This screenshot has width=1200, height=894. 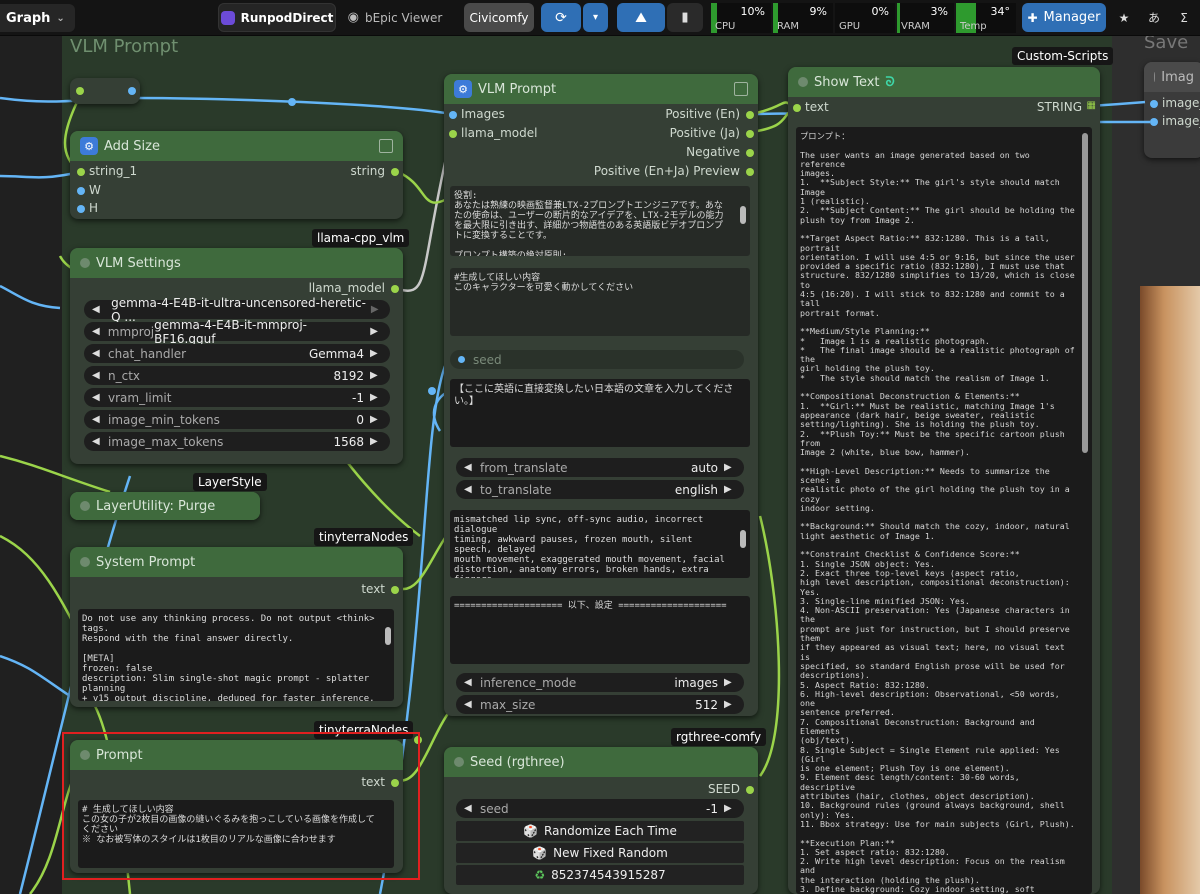 I want to click on sigma-button: Σ, so click(x=1184, y=17).